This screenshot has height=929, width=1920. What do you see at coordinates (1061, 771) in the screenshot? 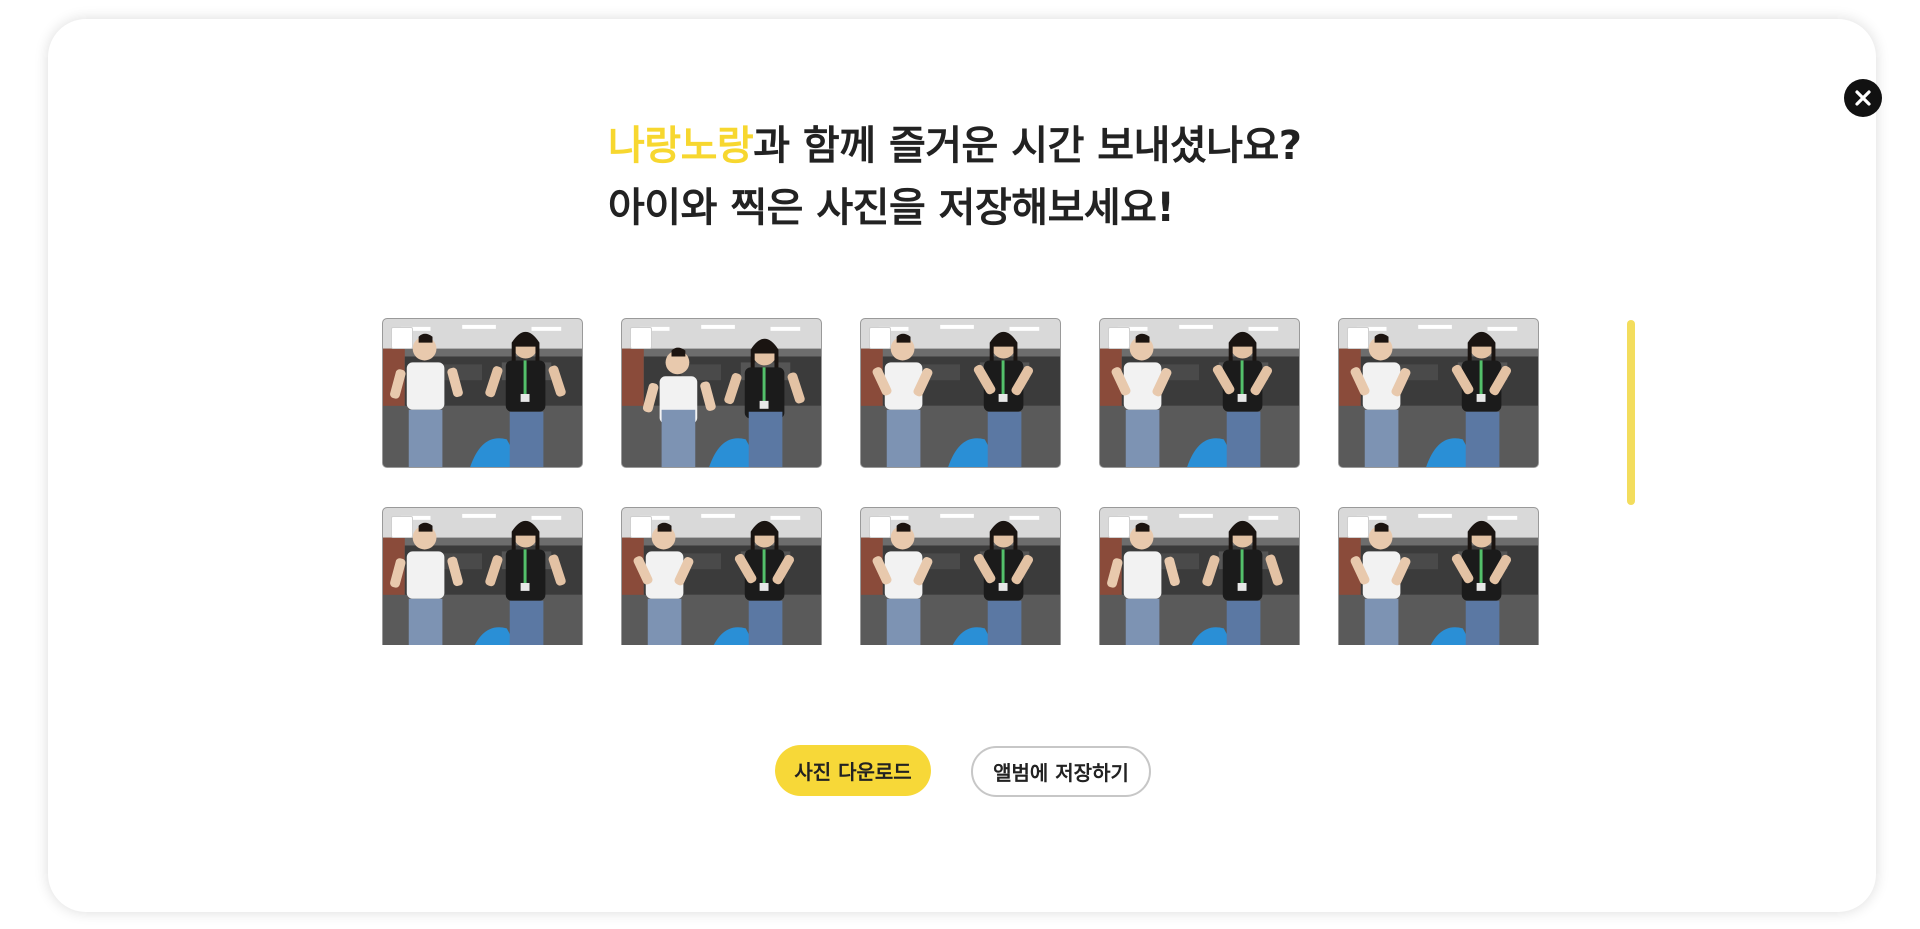
I see `save-to-album-button: 앨범에 저장하기` at bounding box center [1061, 771].